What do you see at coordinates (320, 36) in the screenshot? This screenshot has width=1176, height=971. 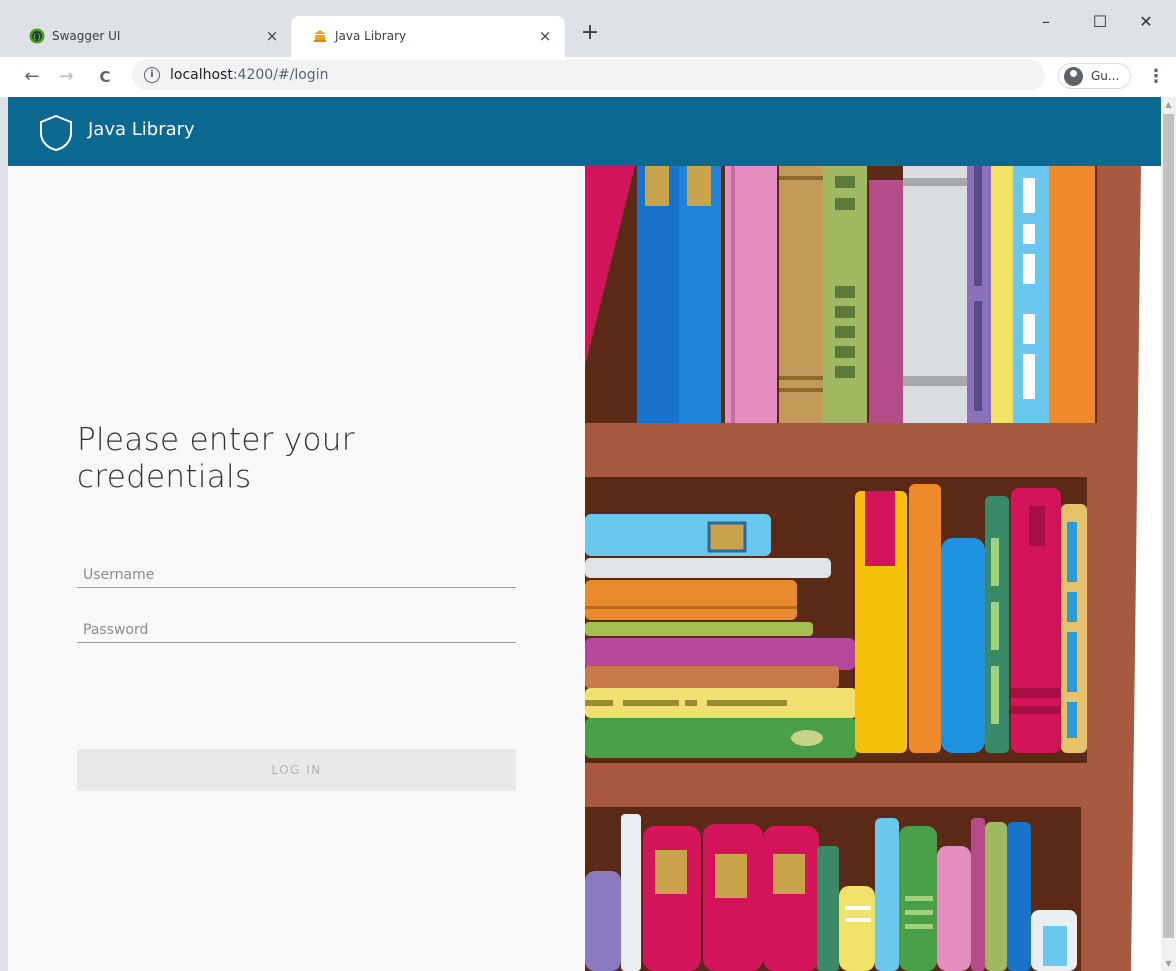 I see `library-icon` at bounding box center [320, 36].